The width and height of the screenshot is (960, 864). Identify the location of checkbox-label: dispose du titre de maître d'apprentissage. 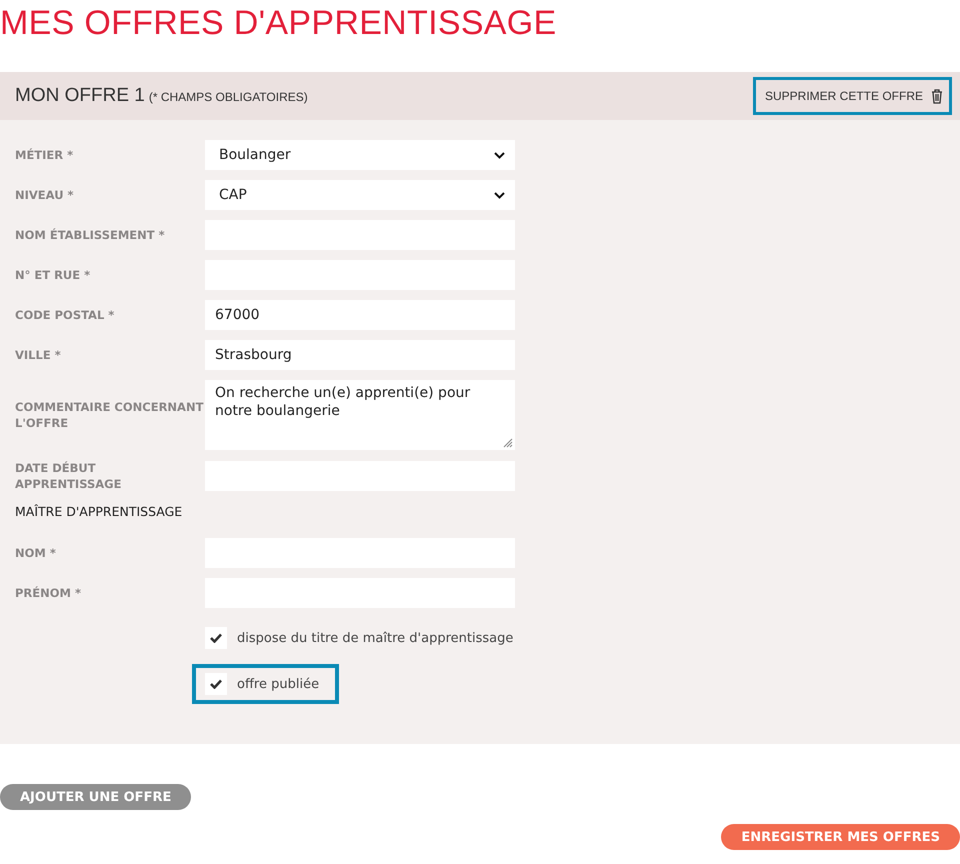
(375, 638).